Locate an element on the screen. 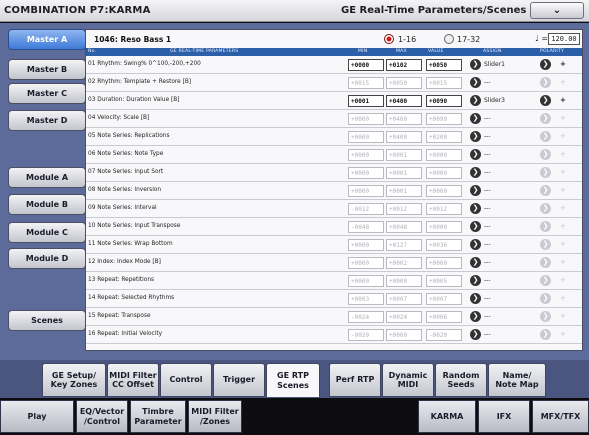 The width and height of the screenshot is (589, 435). min-field: +0003 is located at coordinates (366, 299).